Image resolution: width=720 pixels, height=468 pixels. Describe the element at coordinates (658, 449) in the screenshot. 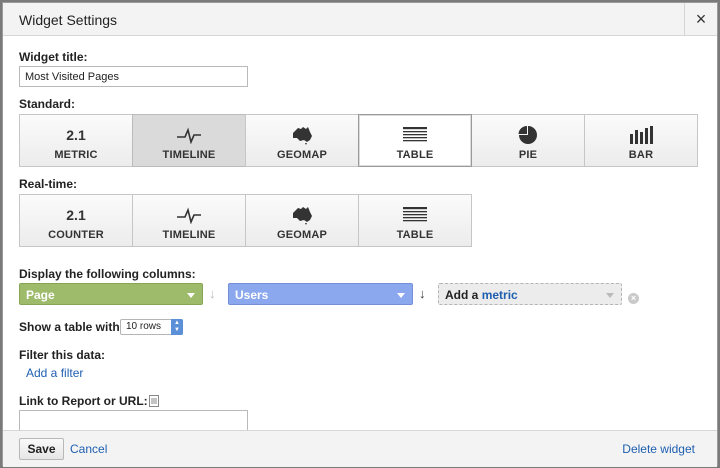

I see `delete-widget-link: Delete widget` at that location.